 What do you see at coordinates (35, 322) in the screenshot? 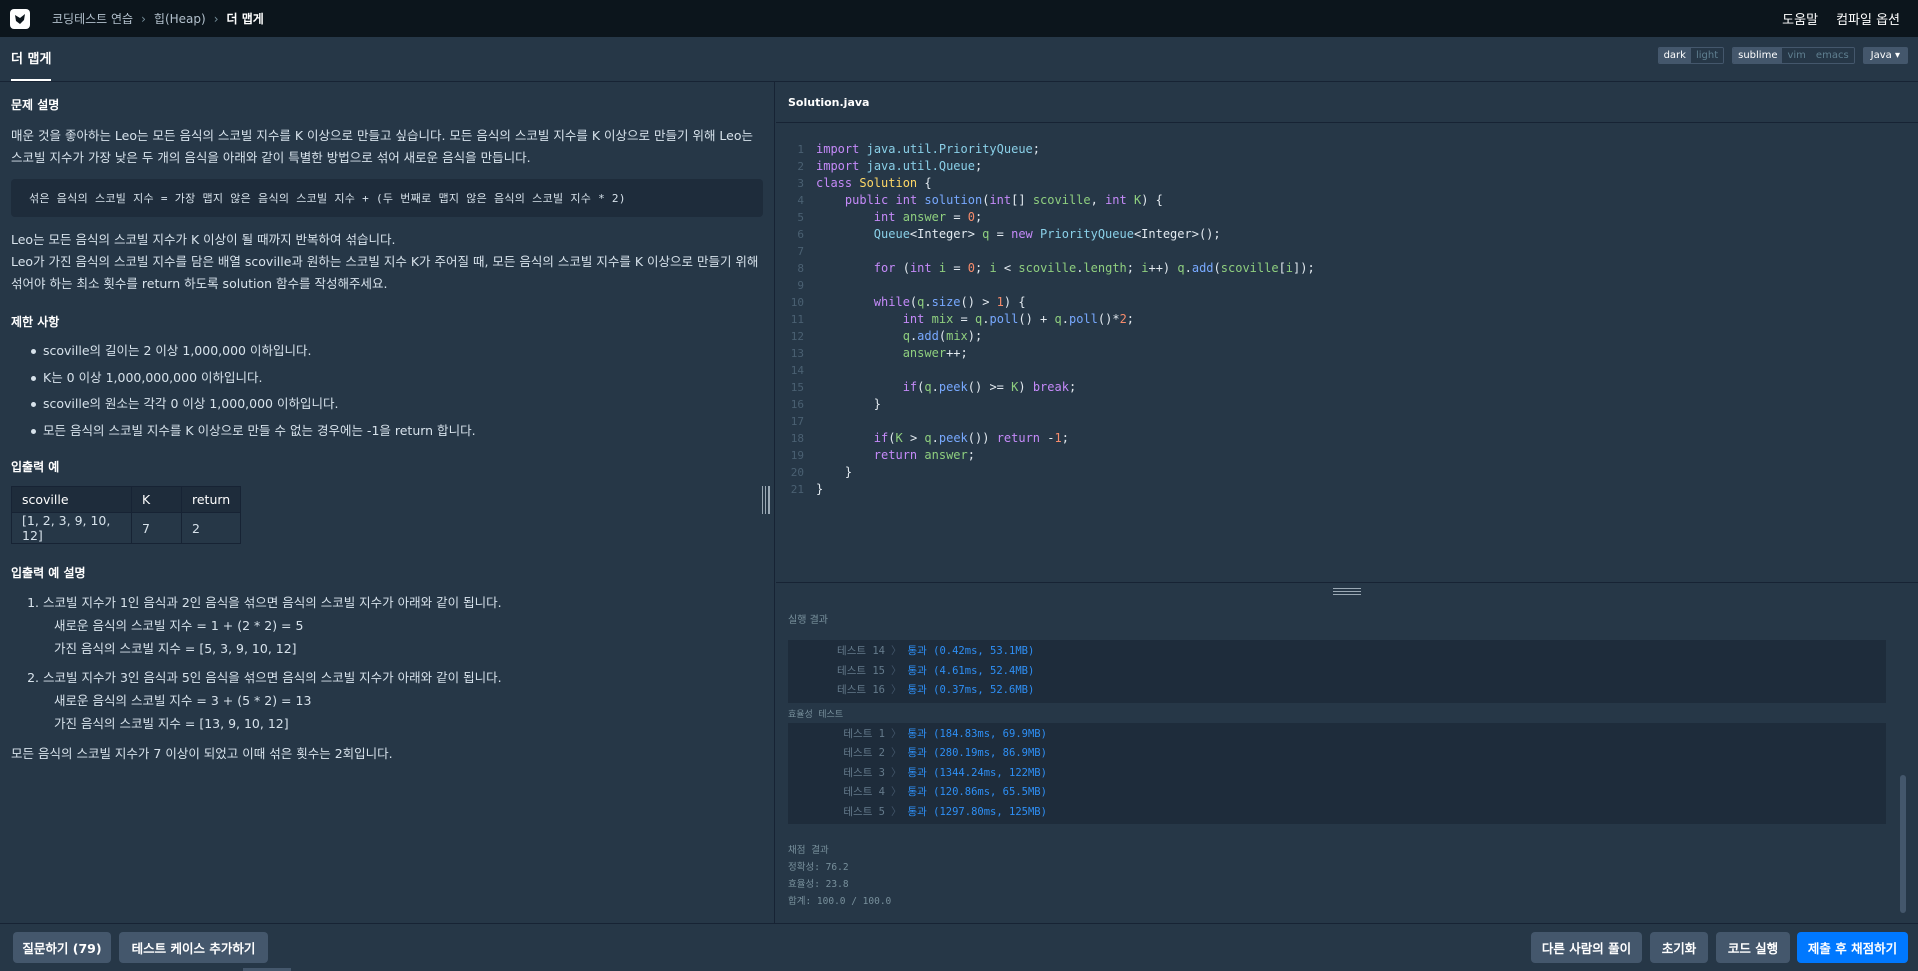
I see `limits-heading: 제한 사항` at bounding box center [35, 322].